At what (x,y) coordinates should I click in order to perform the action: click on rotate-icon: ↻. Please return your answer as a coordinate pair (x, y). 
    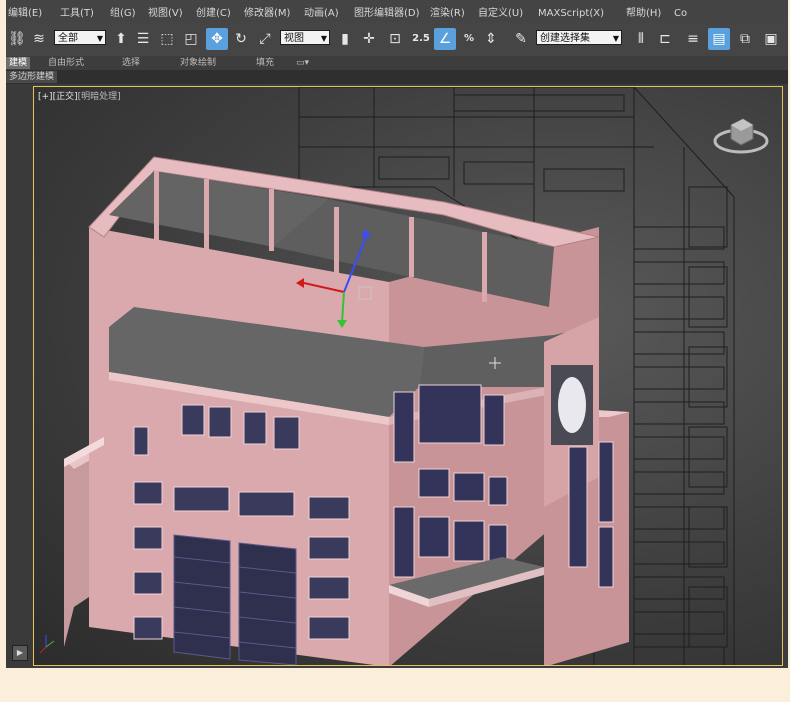
    Looking at the image, I should click on (241, 39).